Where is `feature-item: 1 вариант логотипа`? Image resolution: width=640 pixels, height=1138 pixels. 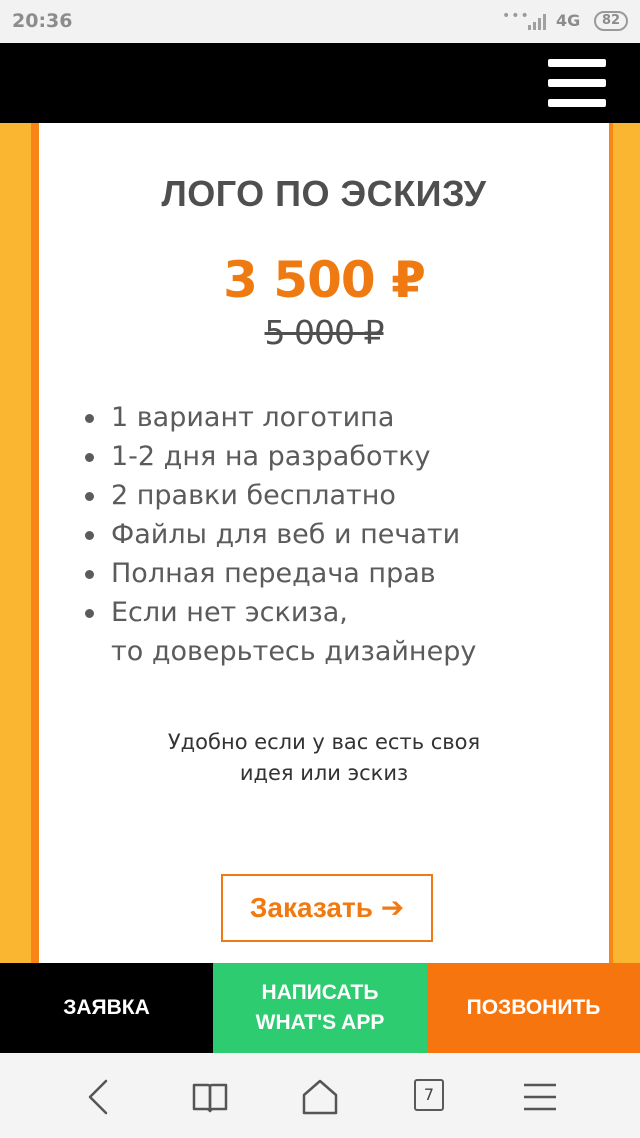 feature-item: 1 вариант логотипа is located at coordinates (280, 417).